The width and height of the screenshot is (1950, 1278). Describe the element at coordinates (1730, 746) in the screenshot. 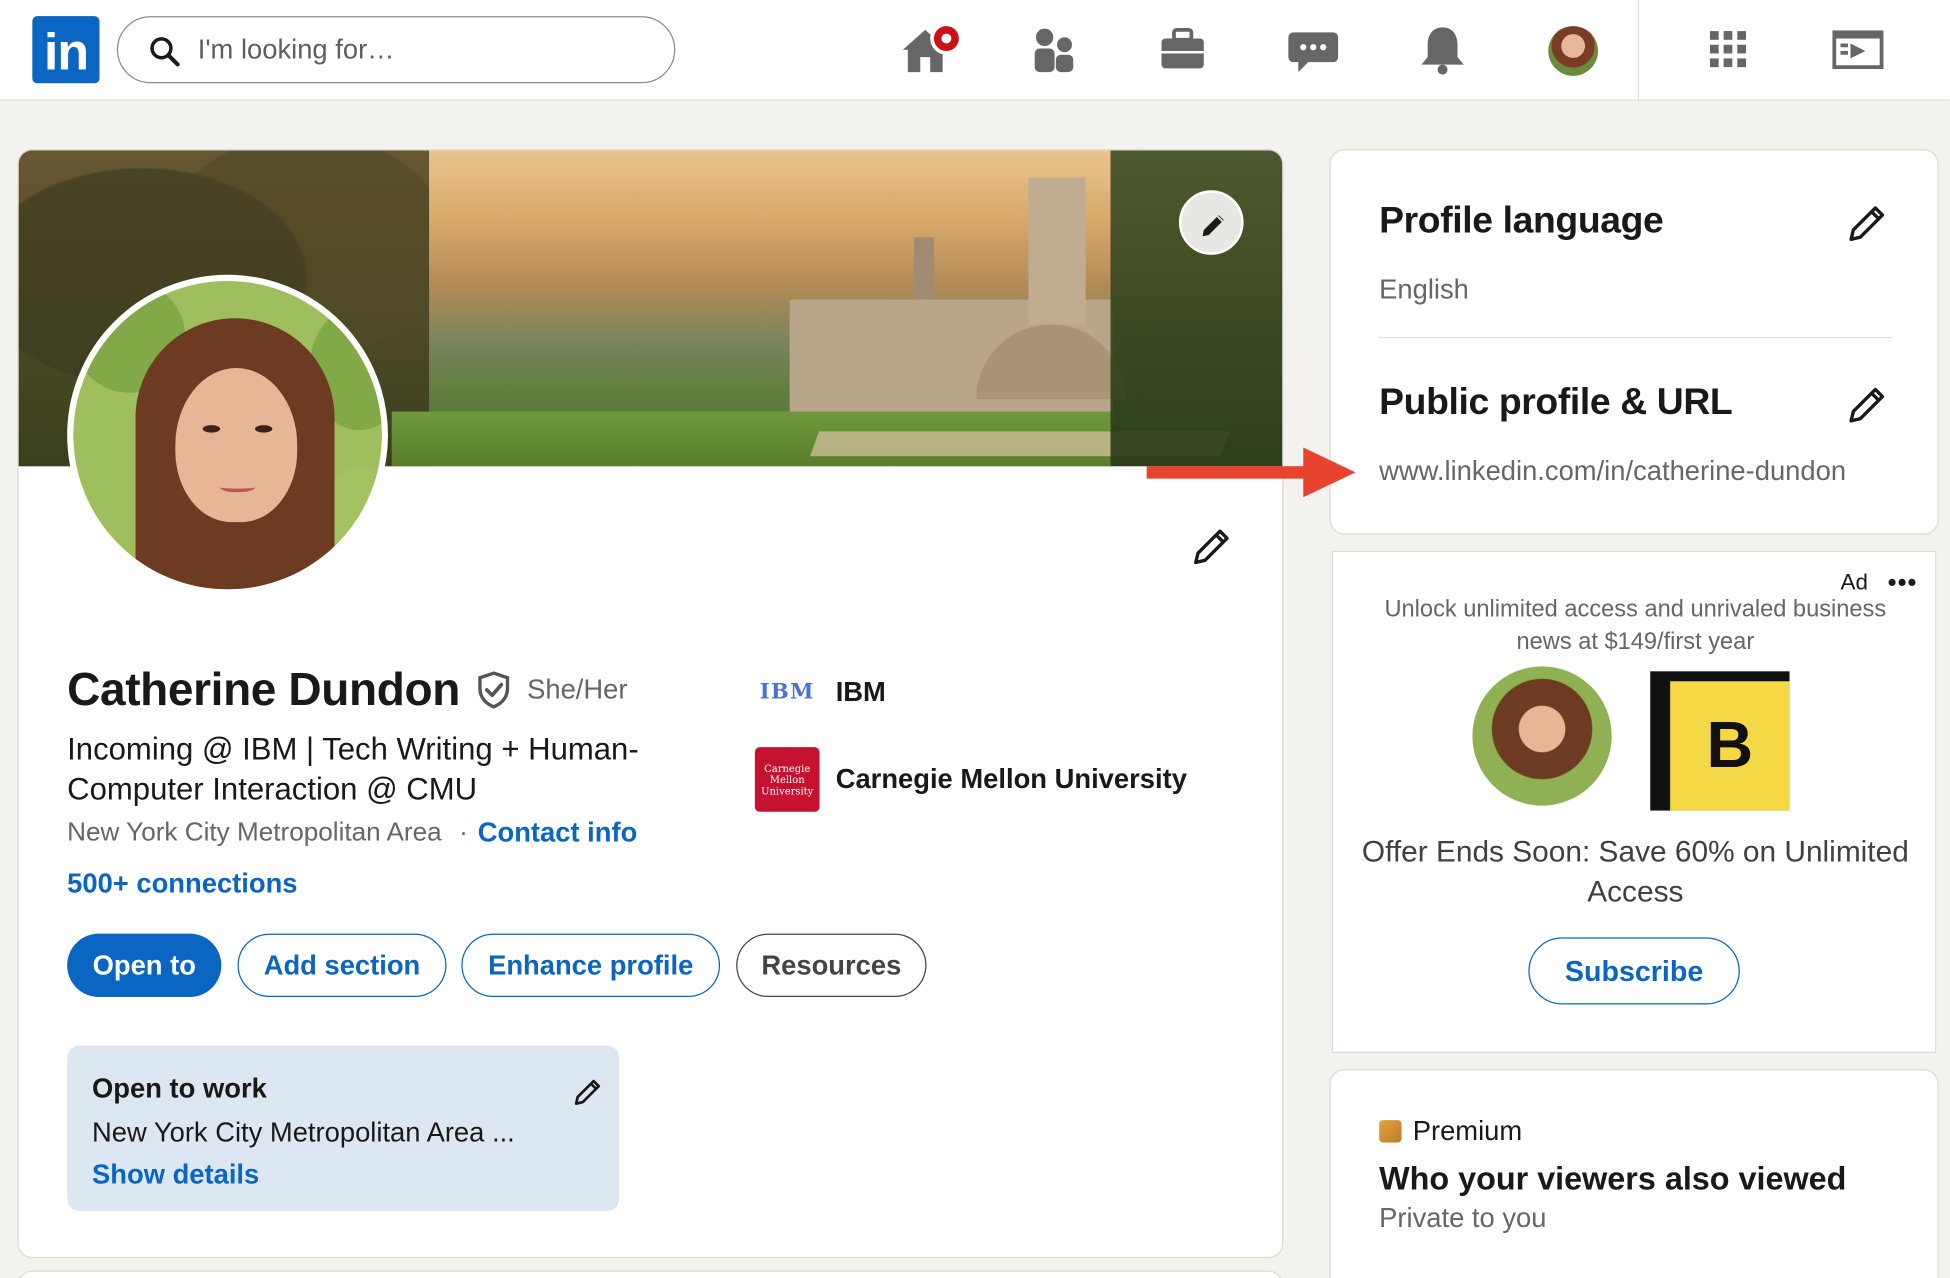

I see `ad-brand-letter: B` at that location.